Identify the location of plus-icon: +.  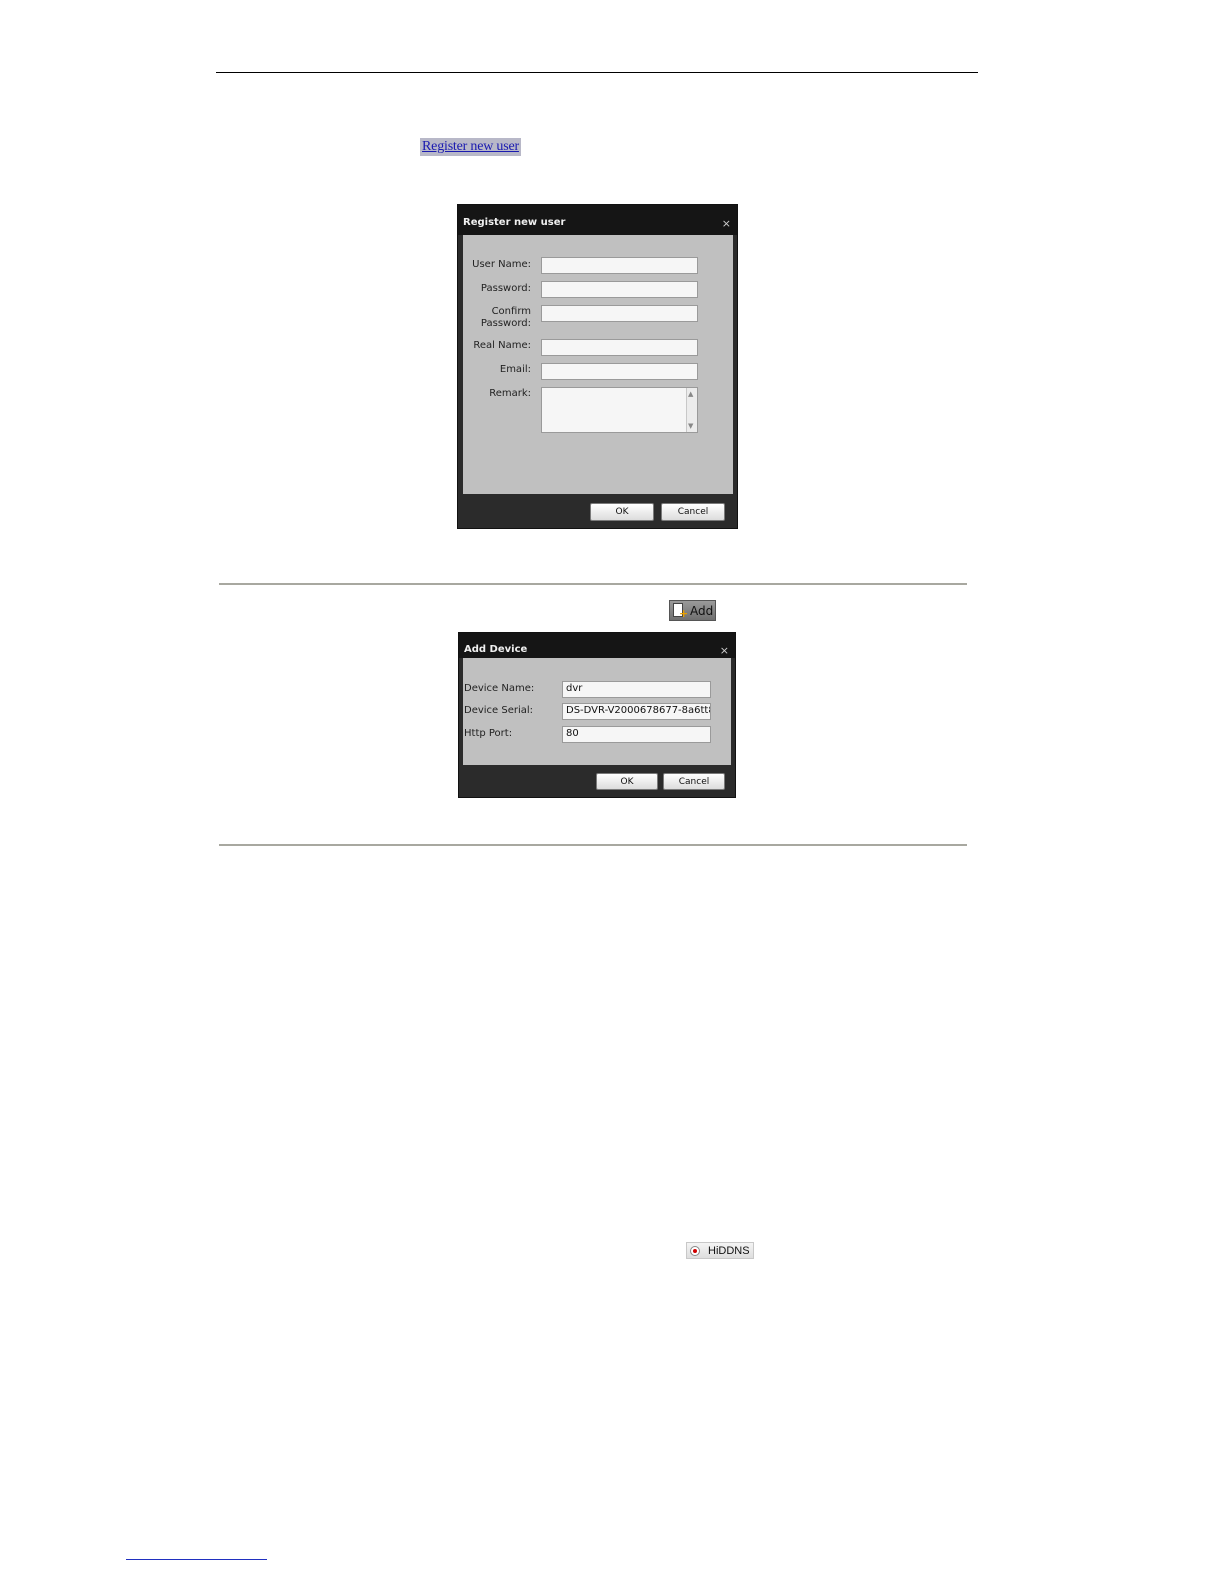
(684, 613).